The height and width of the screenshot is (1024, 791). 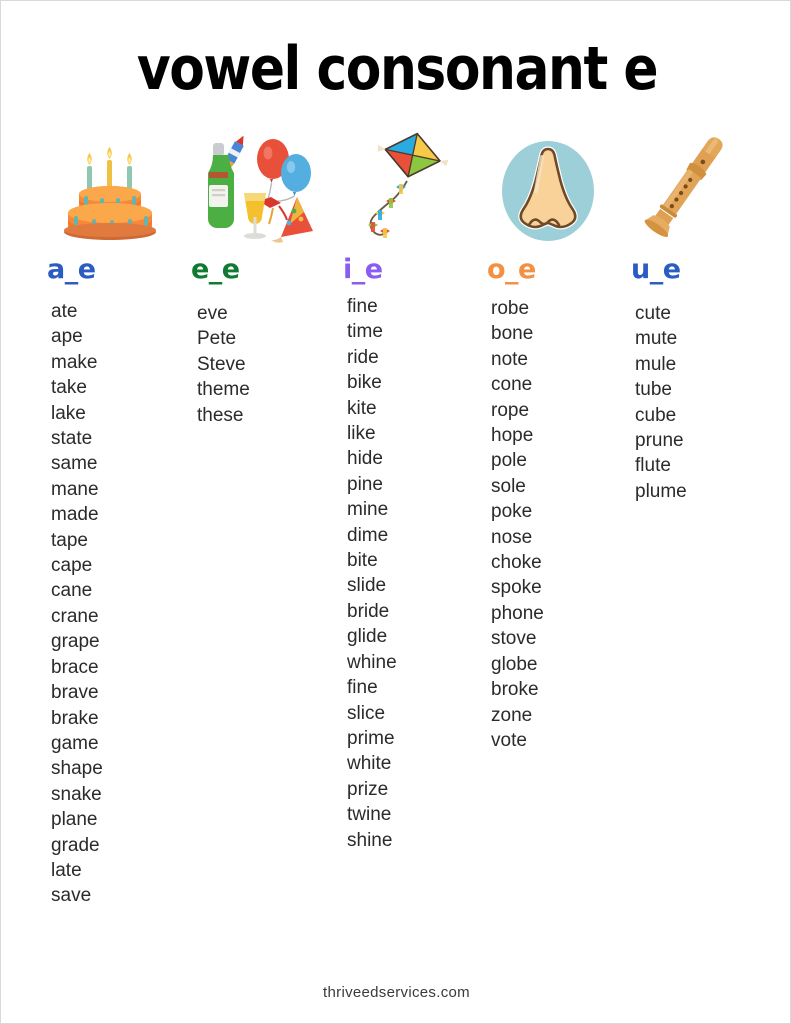 I want to click on illustration-nose, so click(x=548, y=187).